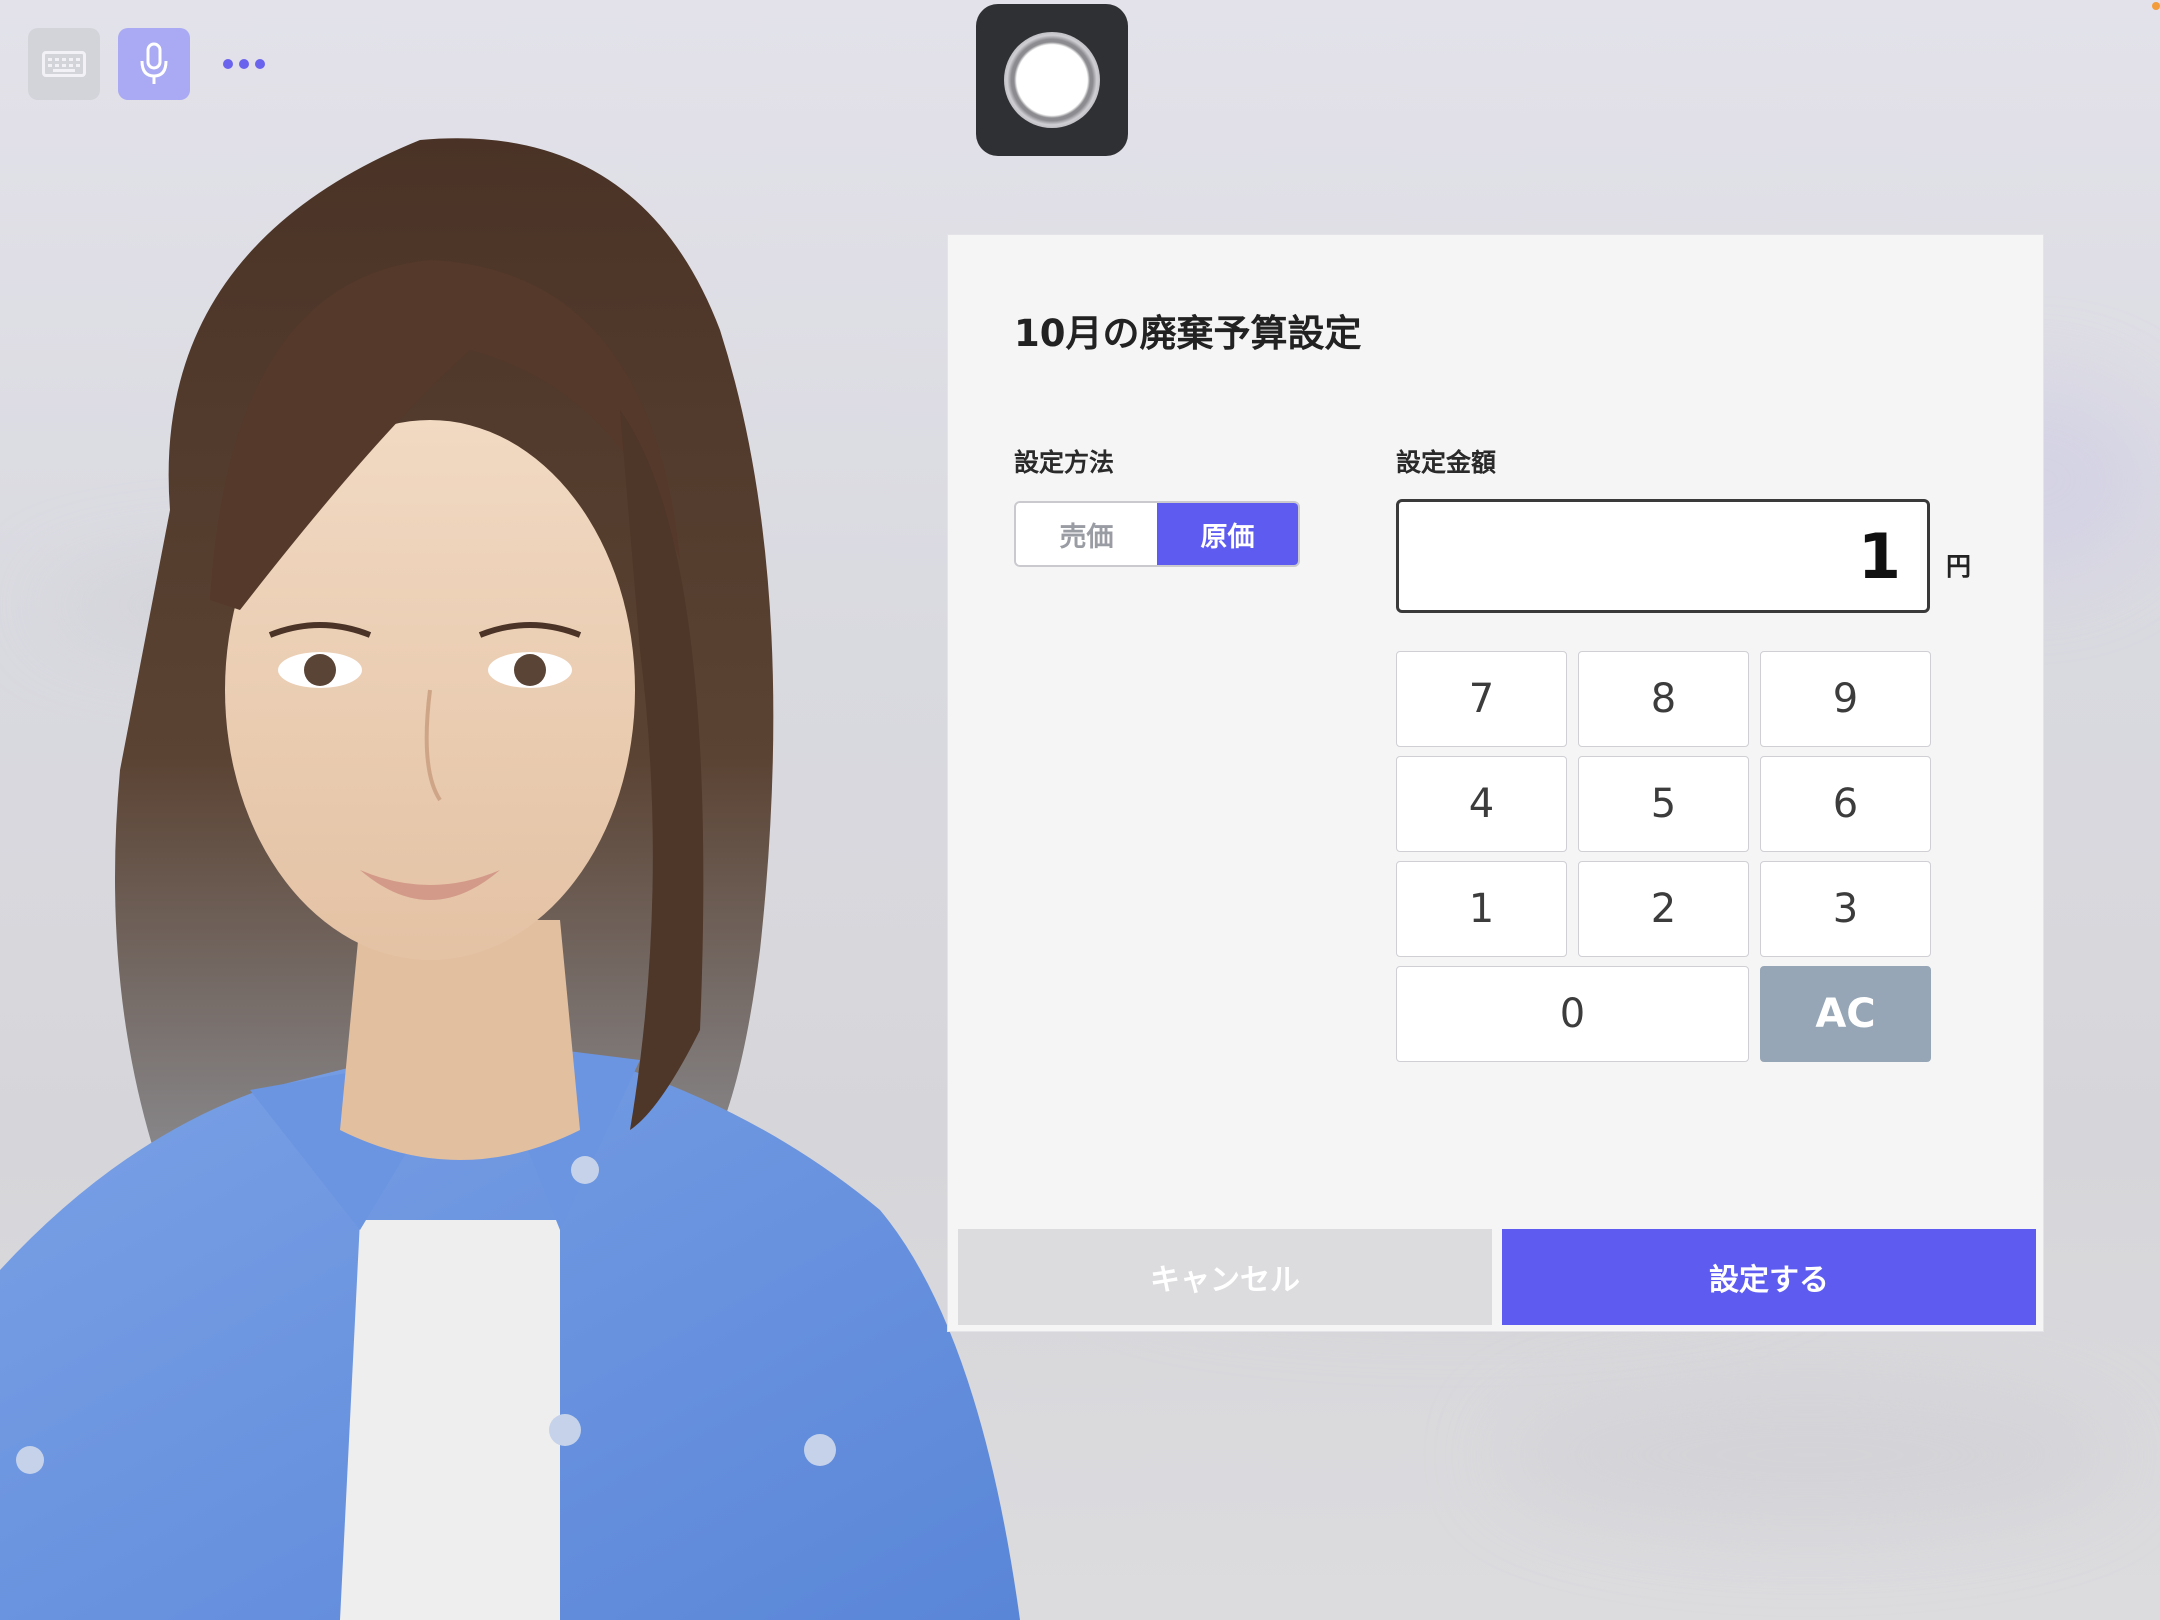 This screenshot has width=2160, height=1620. I want to click on key-9: 9, so click(1845, 699).